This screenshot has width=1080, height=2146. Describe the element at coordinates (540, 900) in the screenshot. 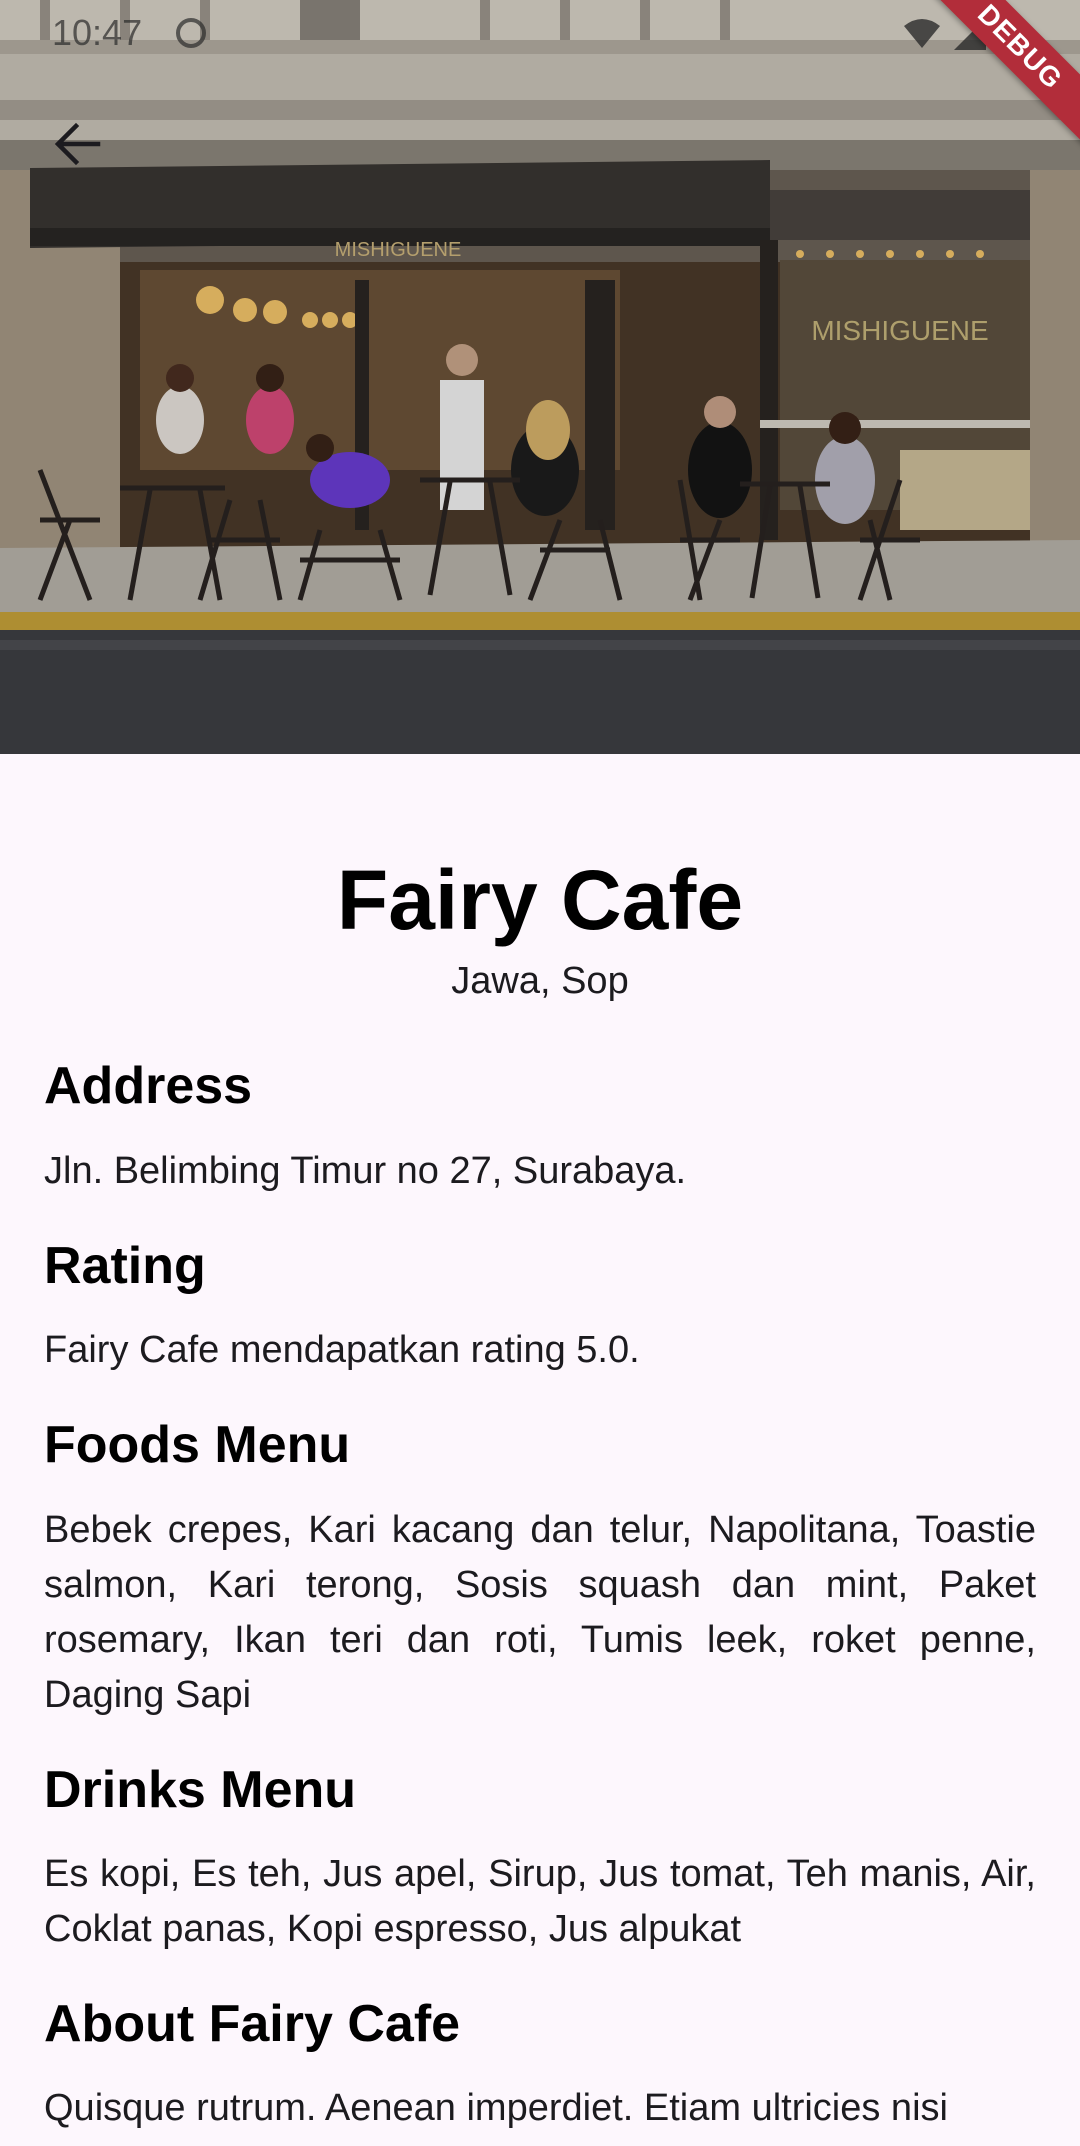

I see `restaurant-name: Fairy Cafe` at that location.